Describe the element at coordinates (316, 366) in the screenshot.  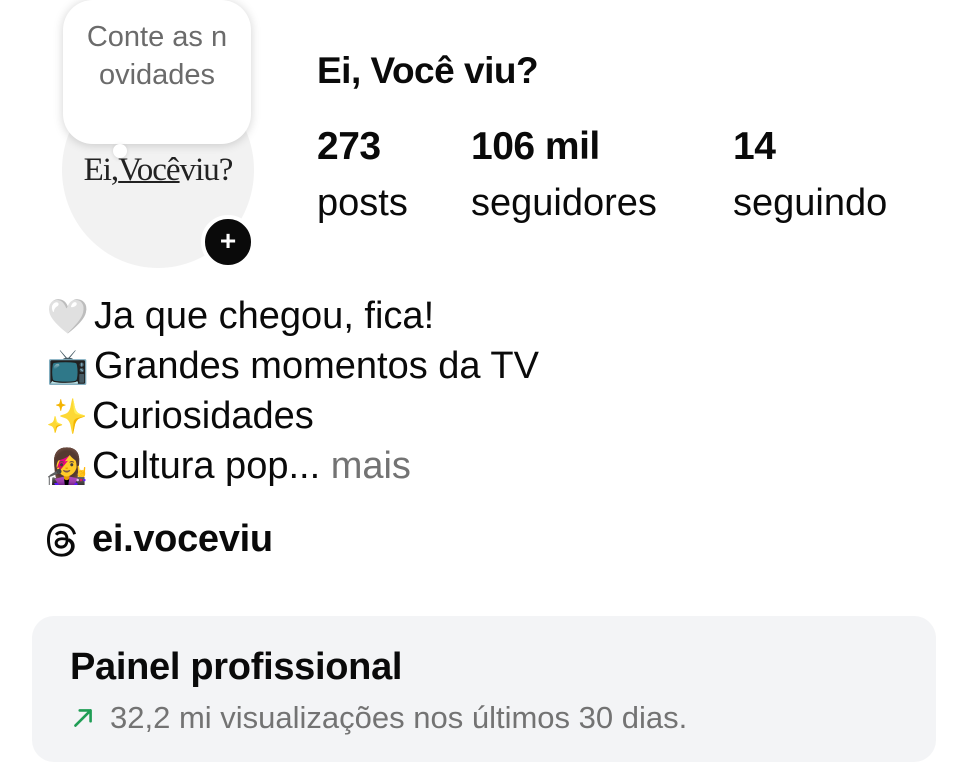
I see `bio-text: Grandes momentos da TV` at that location.